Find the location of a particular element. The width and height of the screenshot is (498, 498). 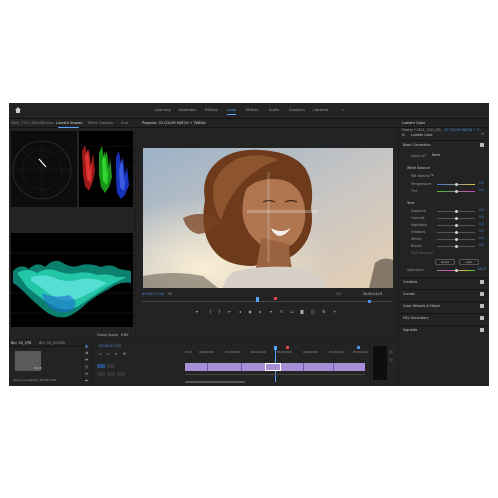

tab-bin-cpb: Bin: 03_CPB is located at coordinates (21, 343).